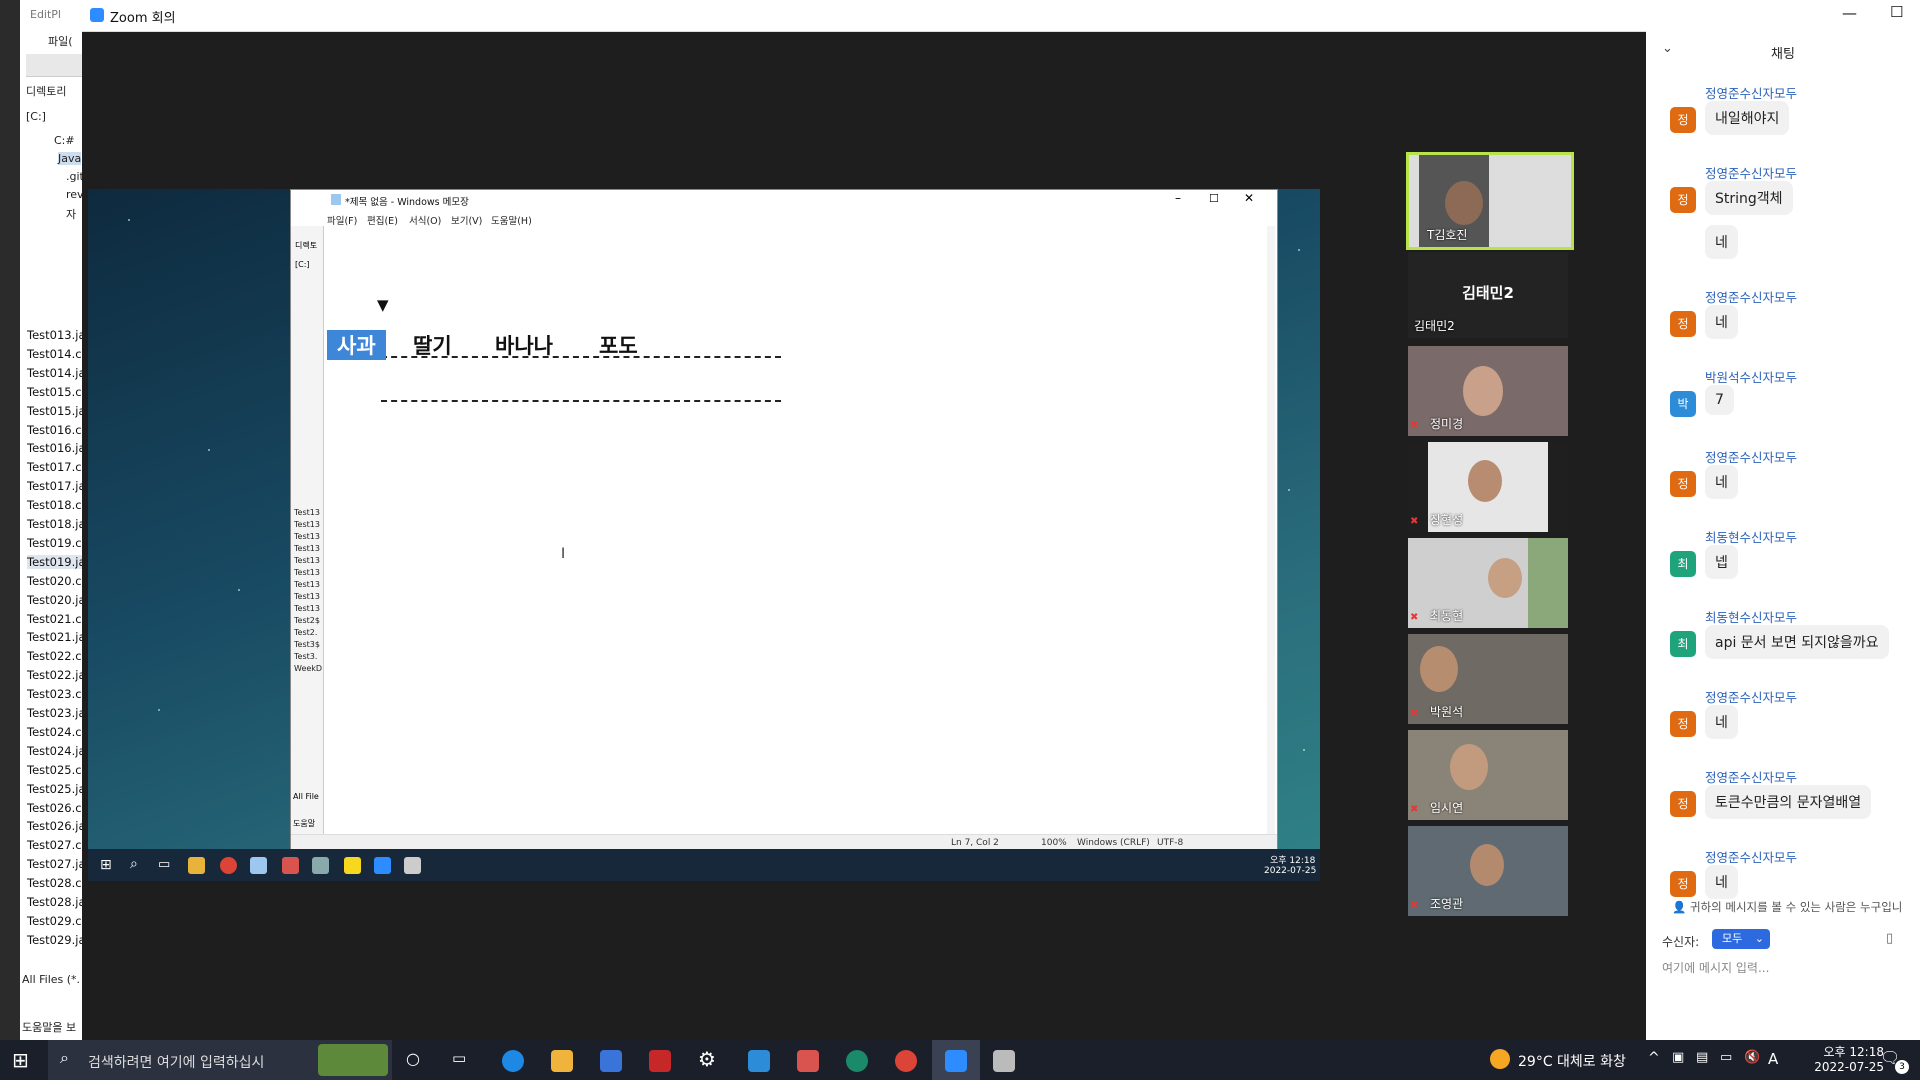  I want to click on file-item: Test016.cl, so click(54, 430).